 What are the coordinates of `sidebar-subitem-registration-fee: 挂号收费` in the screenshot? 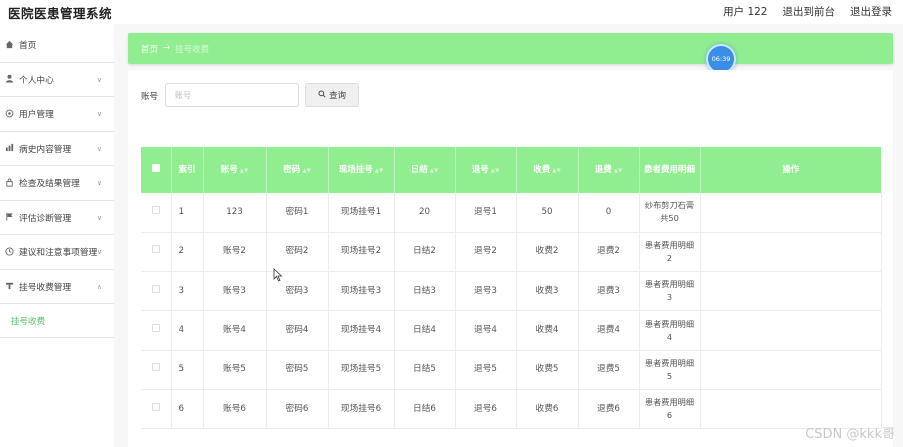 It's located at (57, 321).